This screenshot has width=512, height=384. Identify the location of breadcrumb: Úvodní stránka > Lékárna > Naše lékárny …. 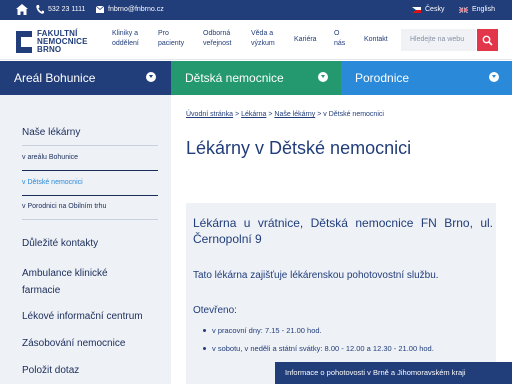
(285, 114).